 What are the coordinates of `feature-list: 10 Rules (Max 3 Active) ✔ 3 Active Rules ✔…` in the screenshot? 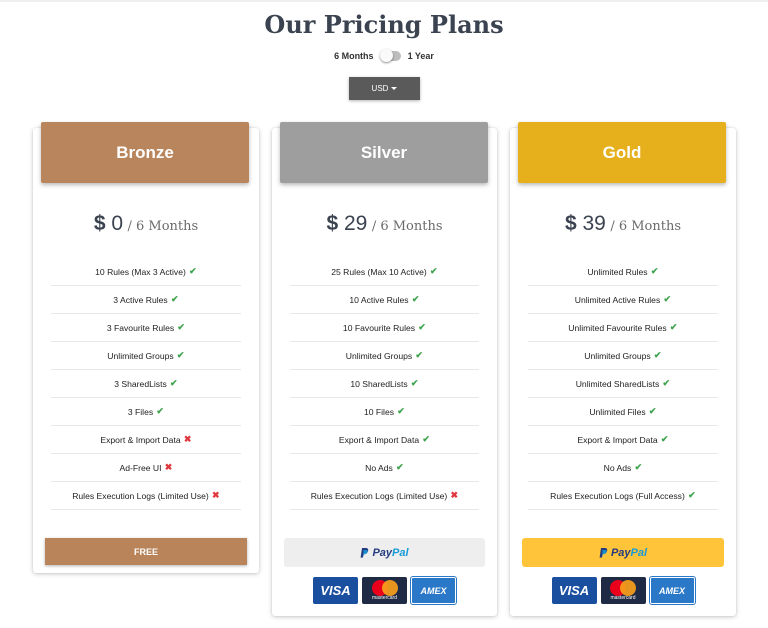 It's located at (146, 384).